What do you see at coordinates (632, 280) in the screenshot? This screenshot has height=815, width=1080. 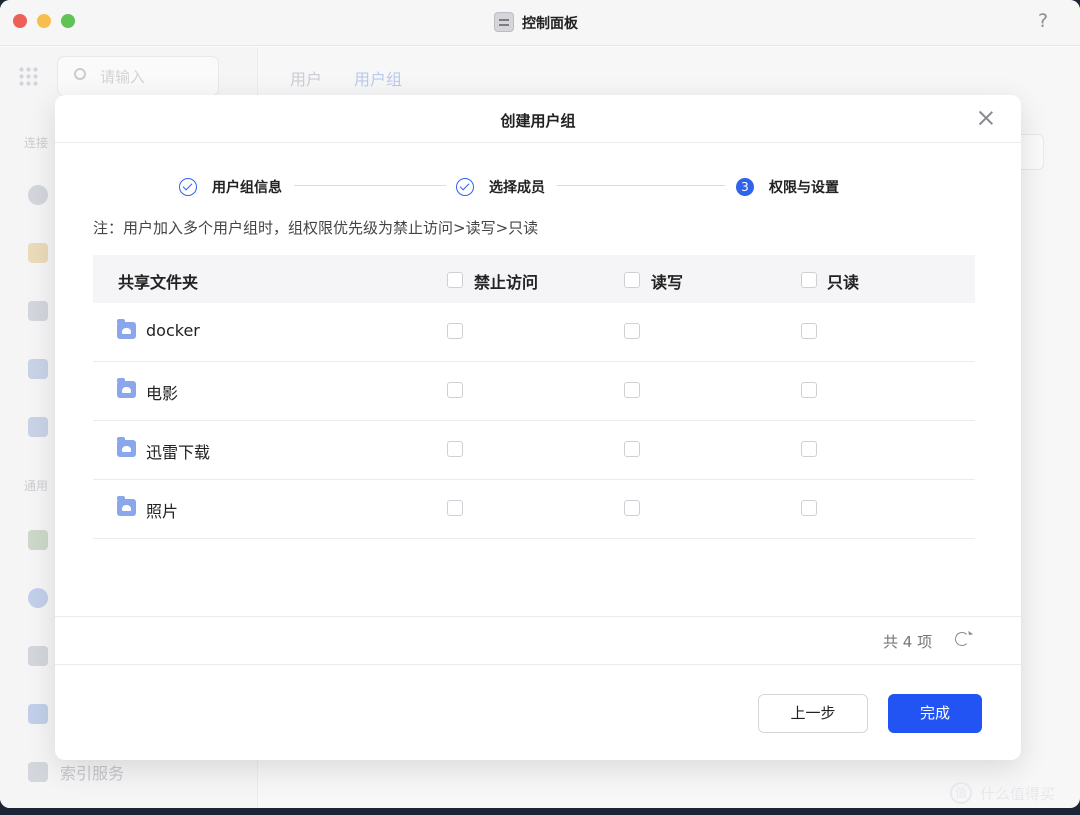 I see `select-all-read-write-checkbox` at bounding box center [632, 280].